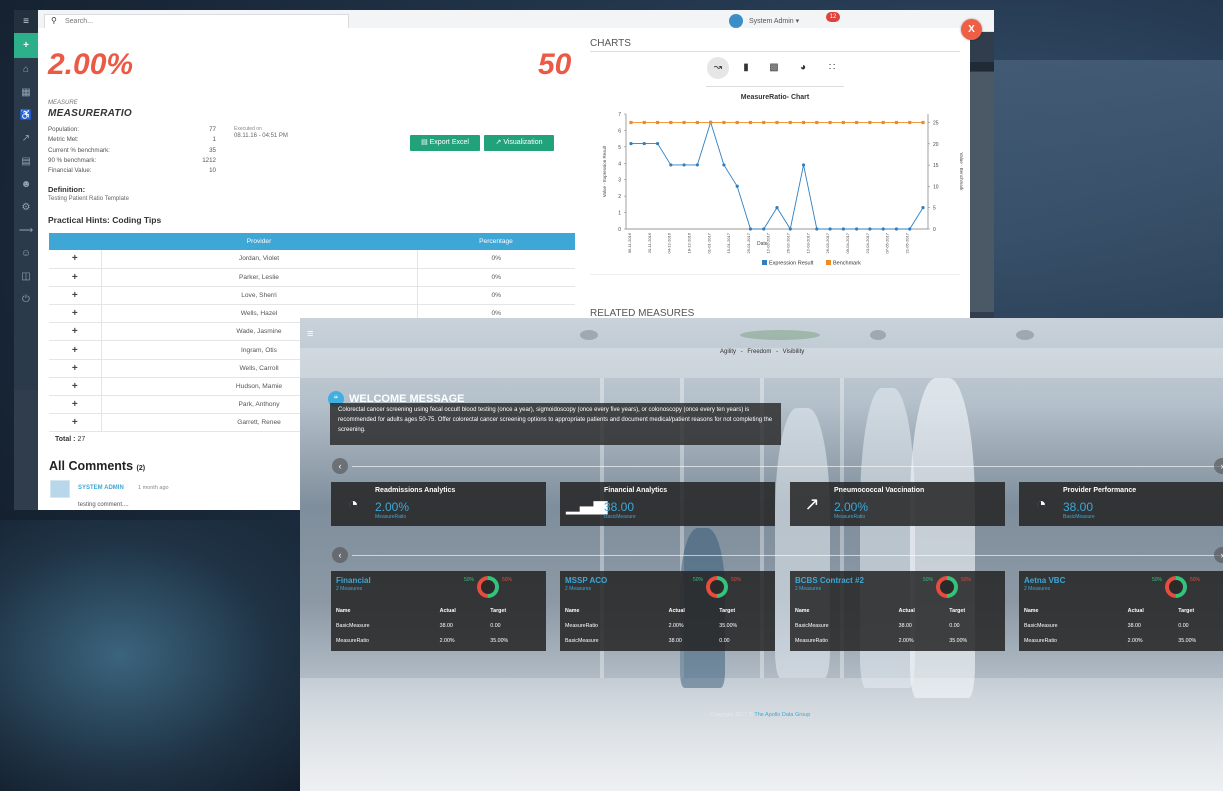 This screenshot has height=791, width=1223. I want to click on visualization-button: ↗ Visualization, so click(519, 143).